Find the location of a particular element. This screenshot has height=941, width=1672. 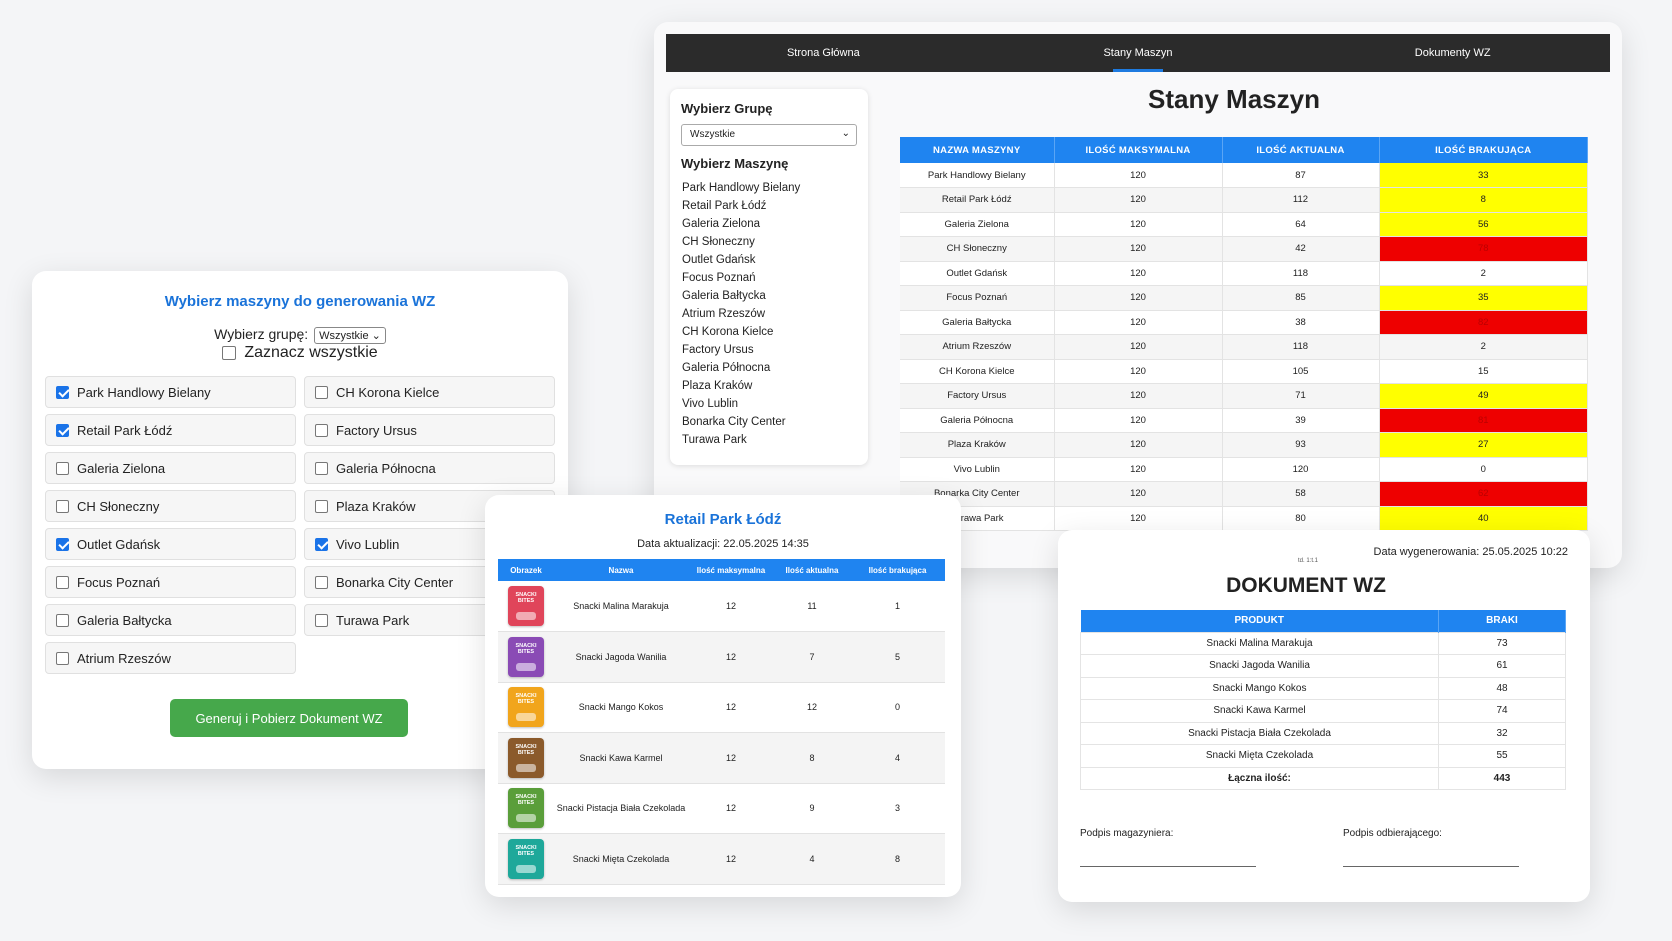

sidebar-machine-item: Park Handlowy Bielany is located at coordinates (769, 188).